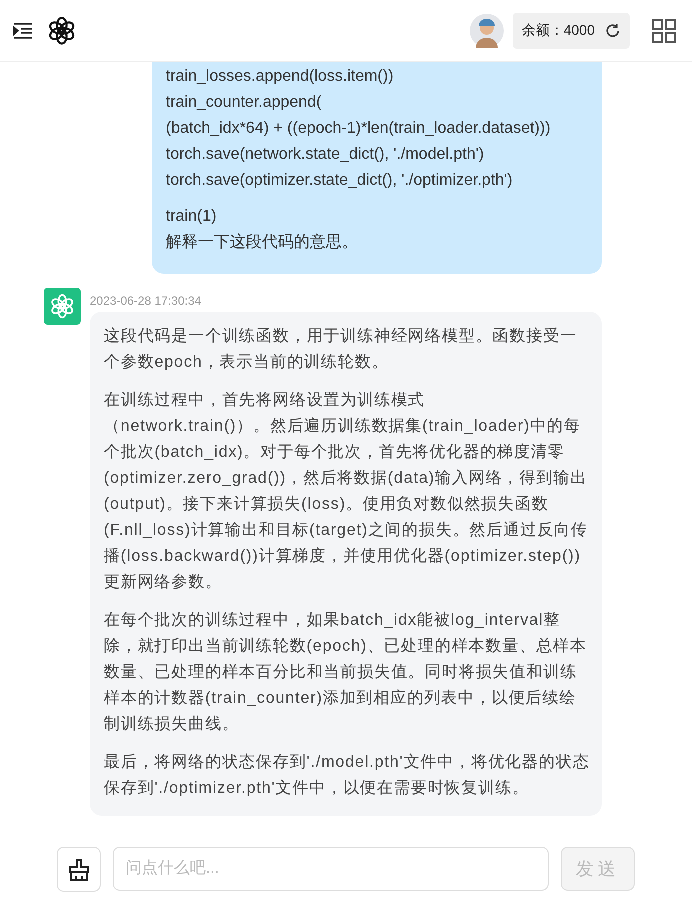  What do you see at coordinates (487, 31) in the screenshot?
I see `user-avatar` at bounding box center [487, 31].